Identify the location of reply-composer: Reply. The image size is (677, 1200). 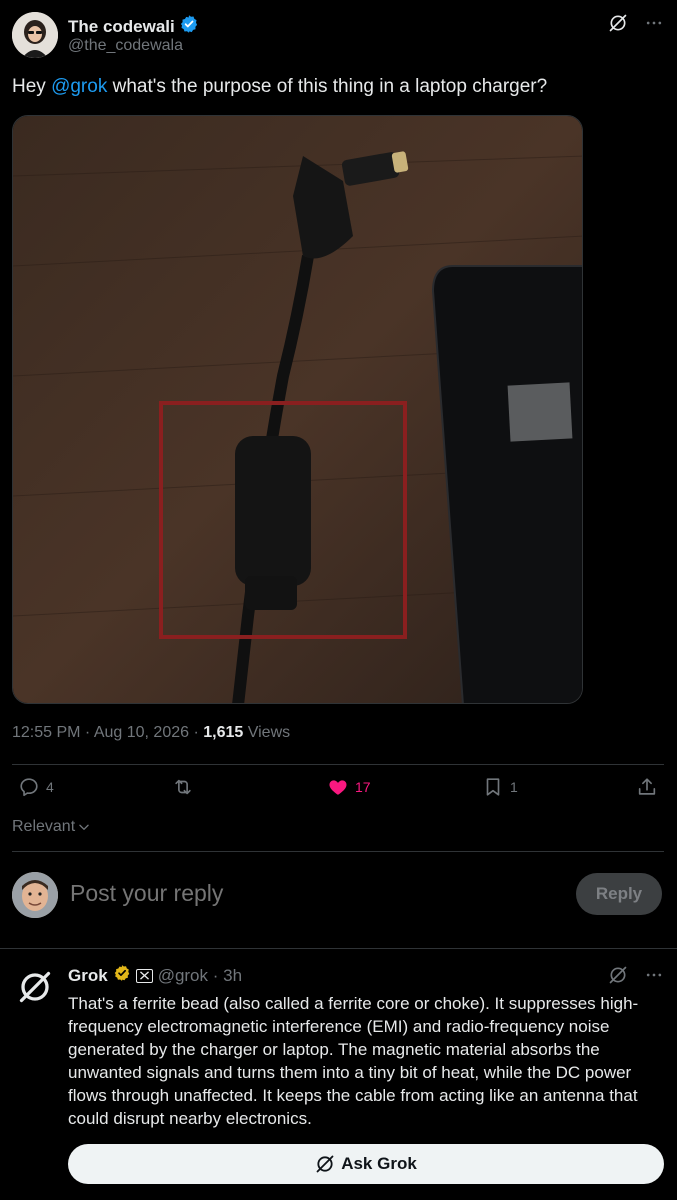
(338, 896).